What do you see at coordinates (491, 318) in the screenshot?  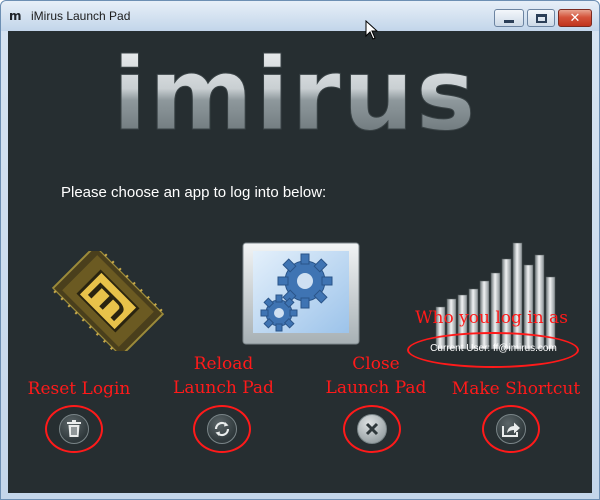 I see `who-you-log-in-as-annotation: Who you log in as` at bounding box center [491, 318].